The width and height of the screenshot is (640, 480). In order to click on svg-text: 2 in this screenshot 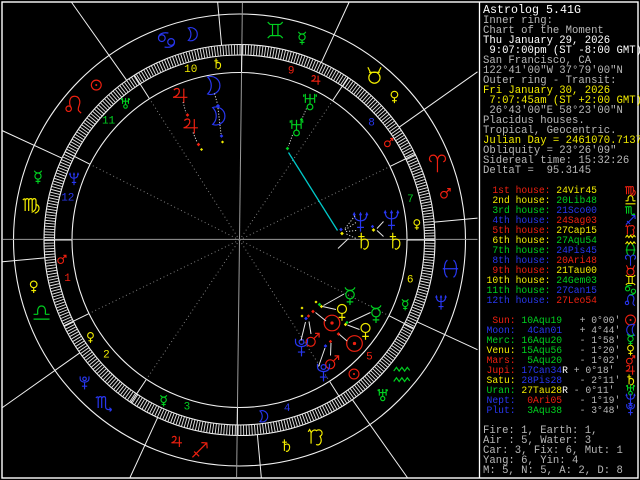, I will do `click(106, 355)`.